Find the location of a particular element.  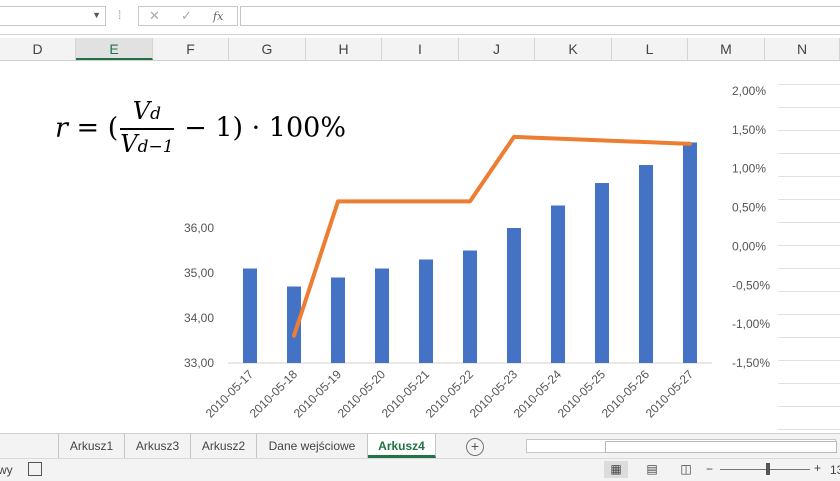

page-break-icon: ◫ is located at coordinates (686, 469).